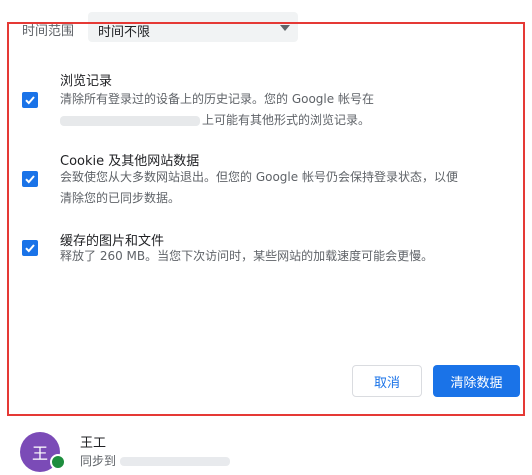 The width and height of the screenshot is (532, 475). What do you see at coordinates (86, 81) in the screenshot?
I see `browsing-history-title: 浏览记录` at bounding box center [86, 81].